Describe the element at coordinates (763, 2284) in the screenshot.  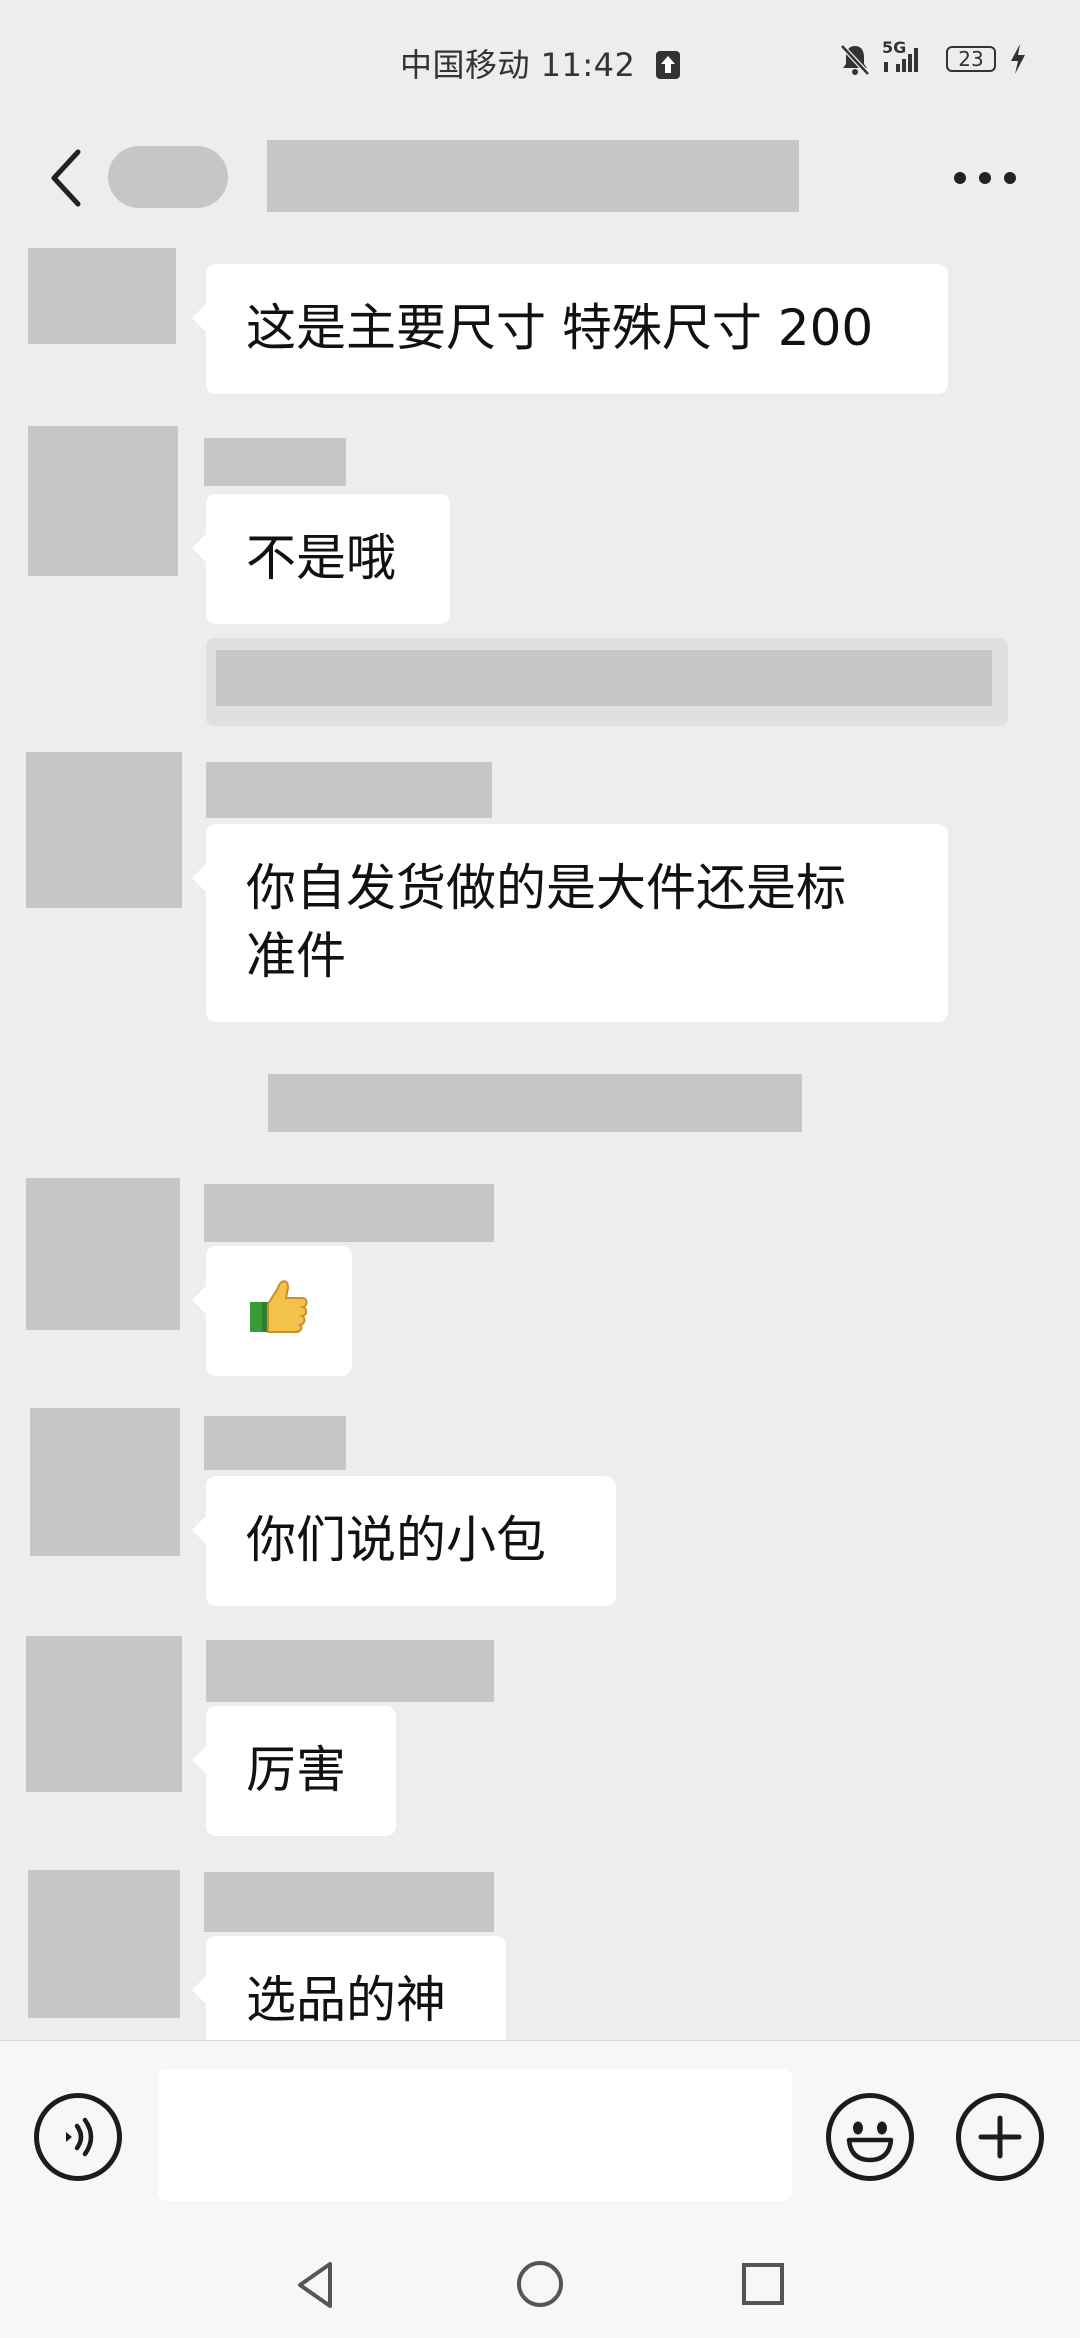
I see `nav-recent-icon` at that location.